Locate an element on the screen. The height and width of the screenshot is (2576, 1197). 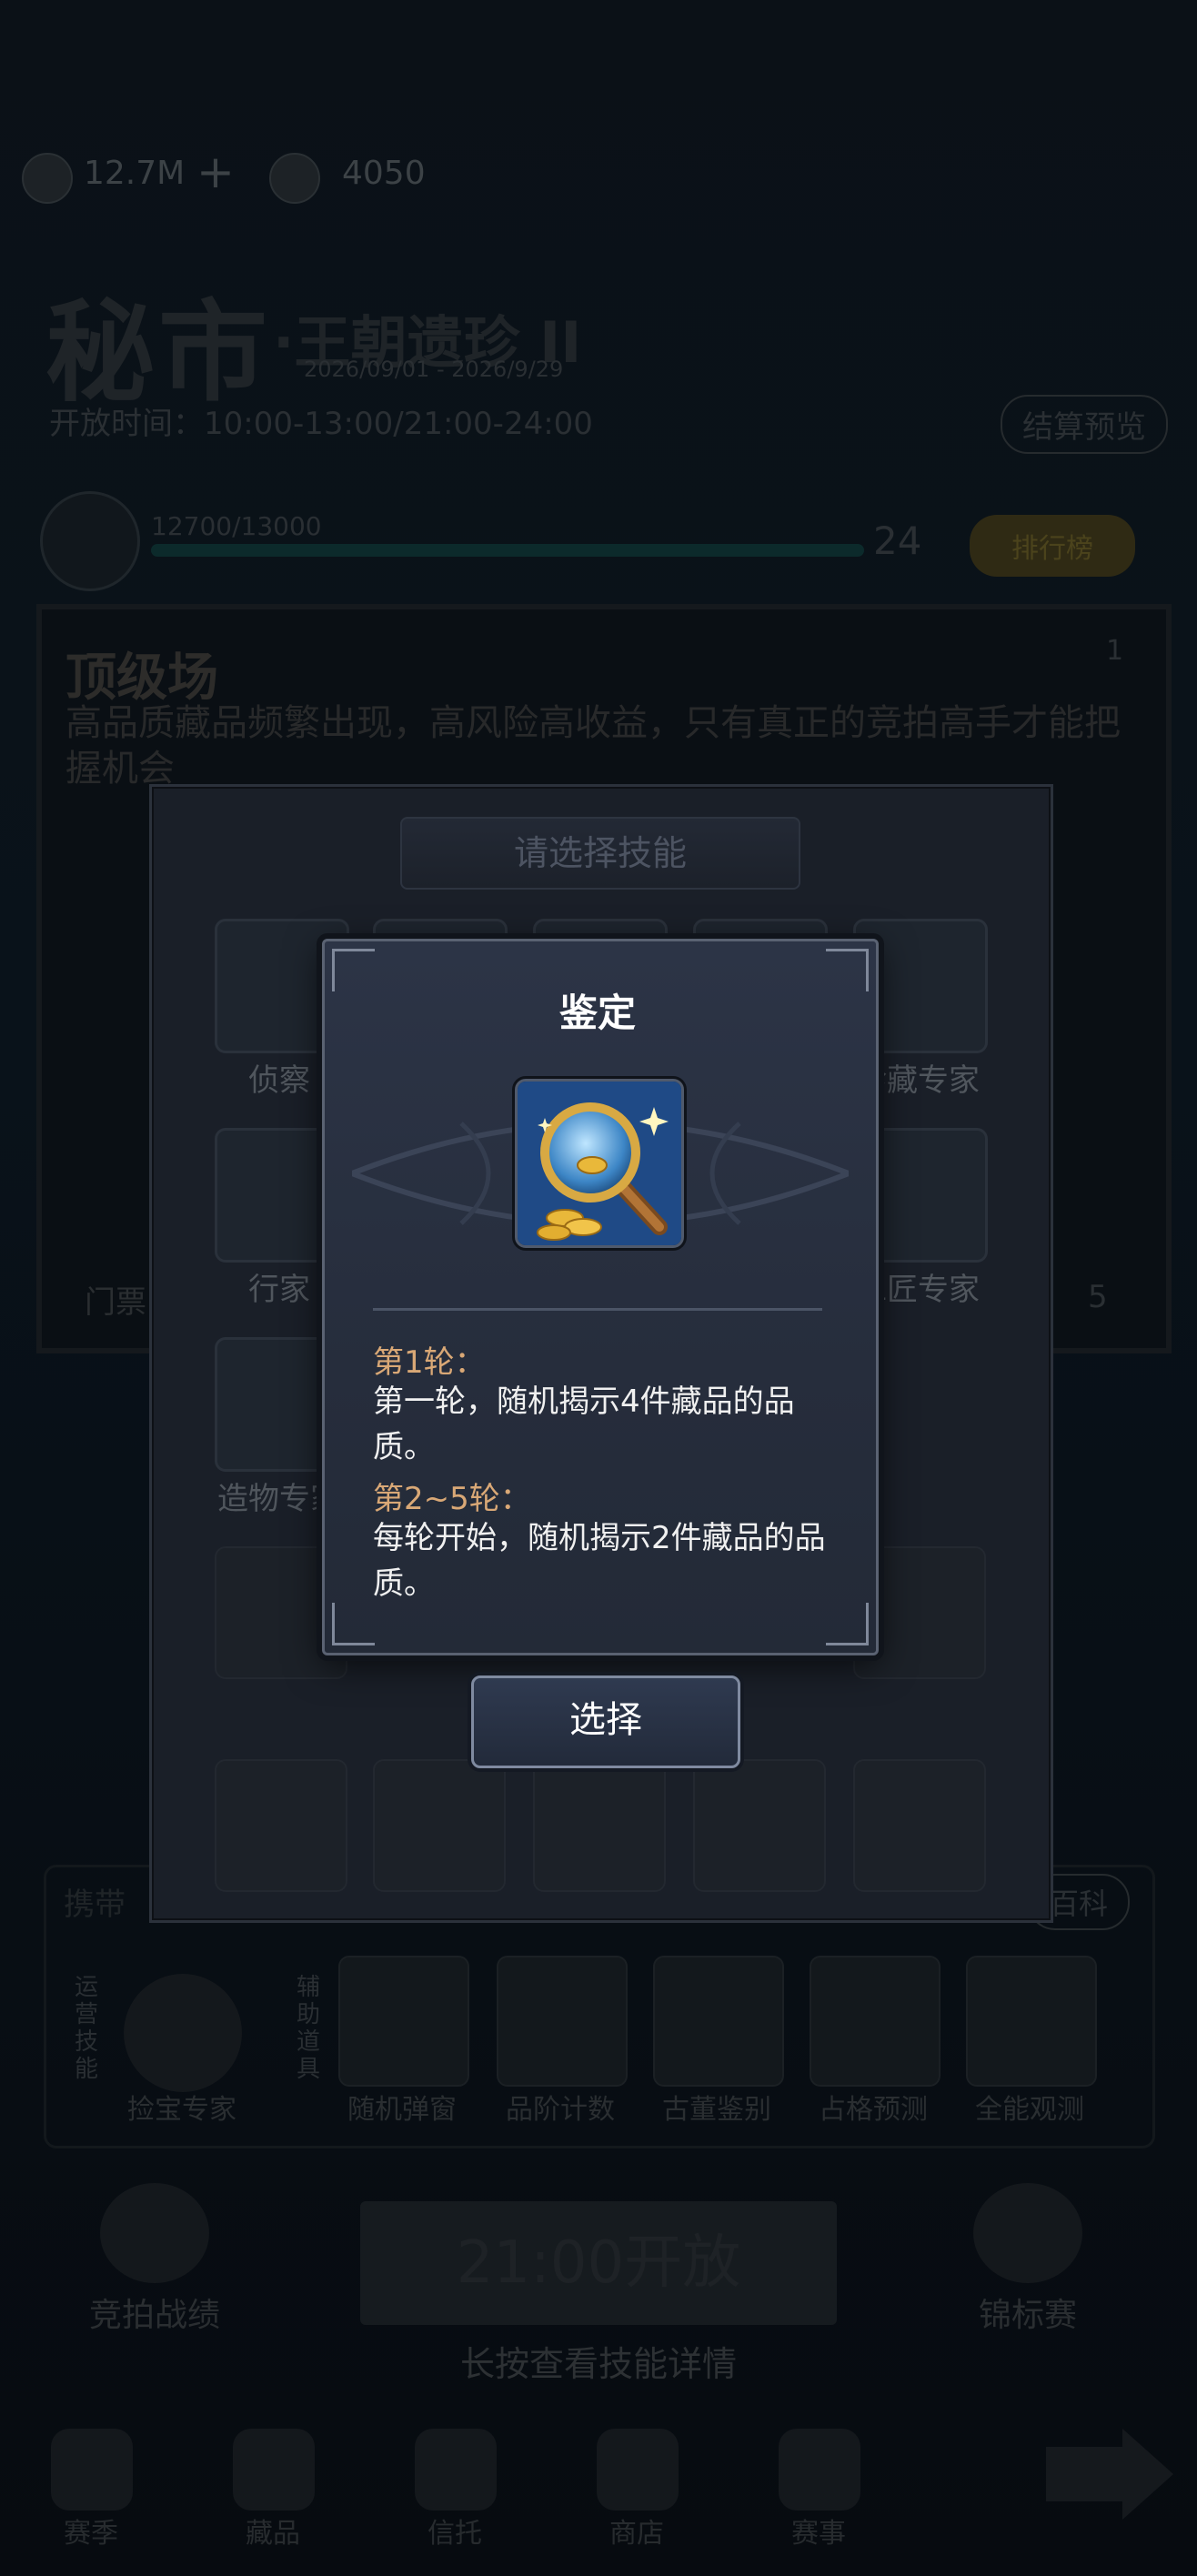
appraisal-skill-frame is located at coordinates (599, 1163).